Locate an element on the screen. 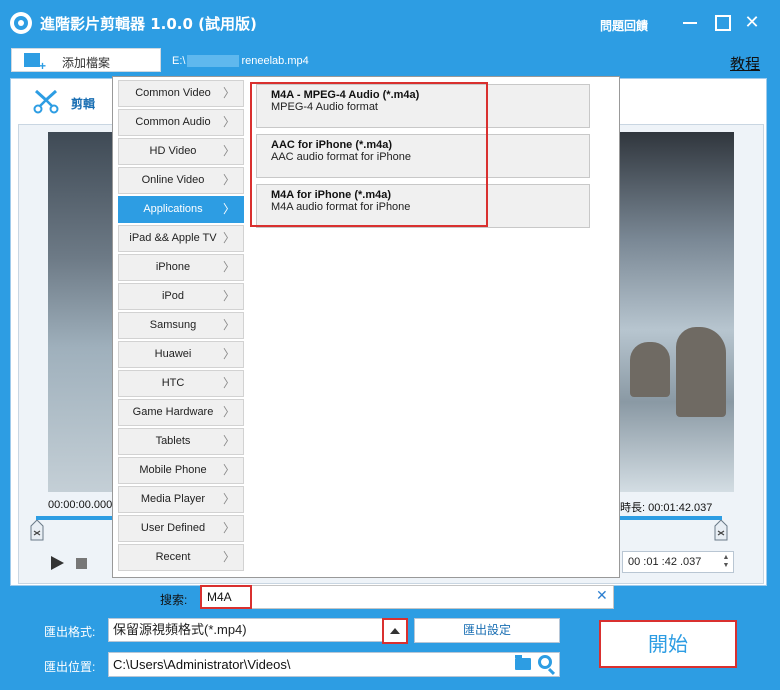  category-item: Media Player 〉 is located at coordinates (181, 499).